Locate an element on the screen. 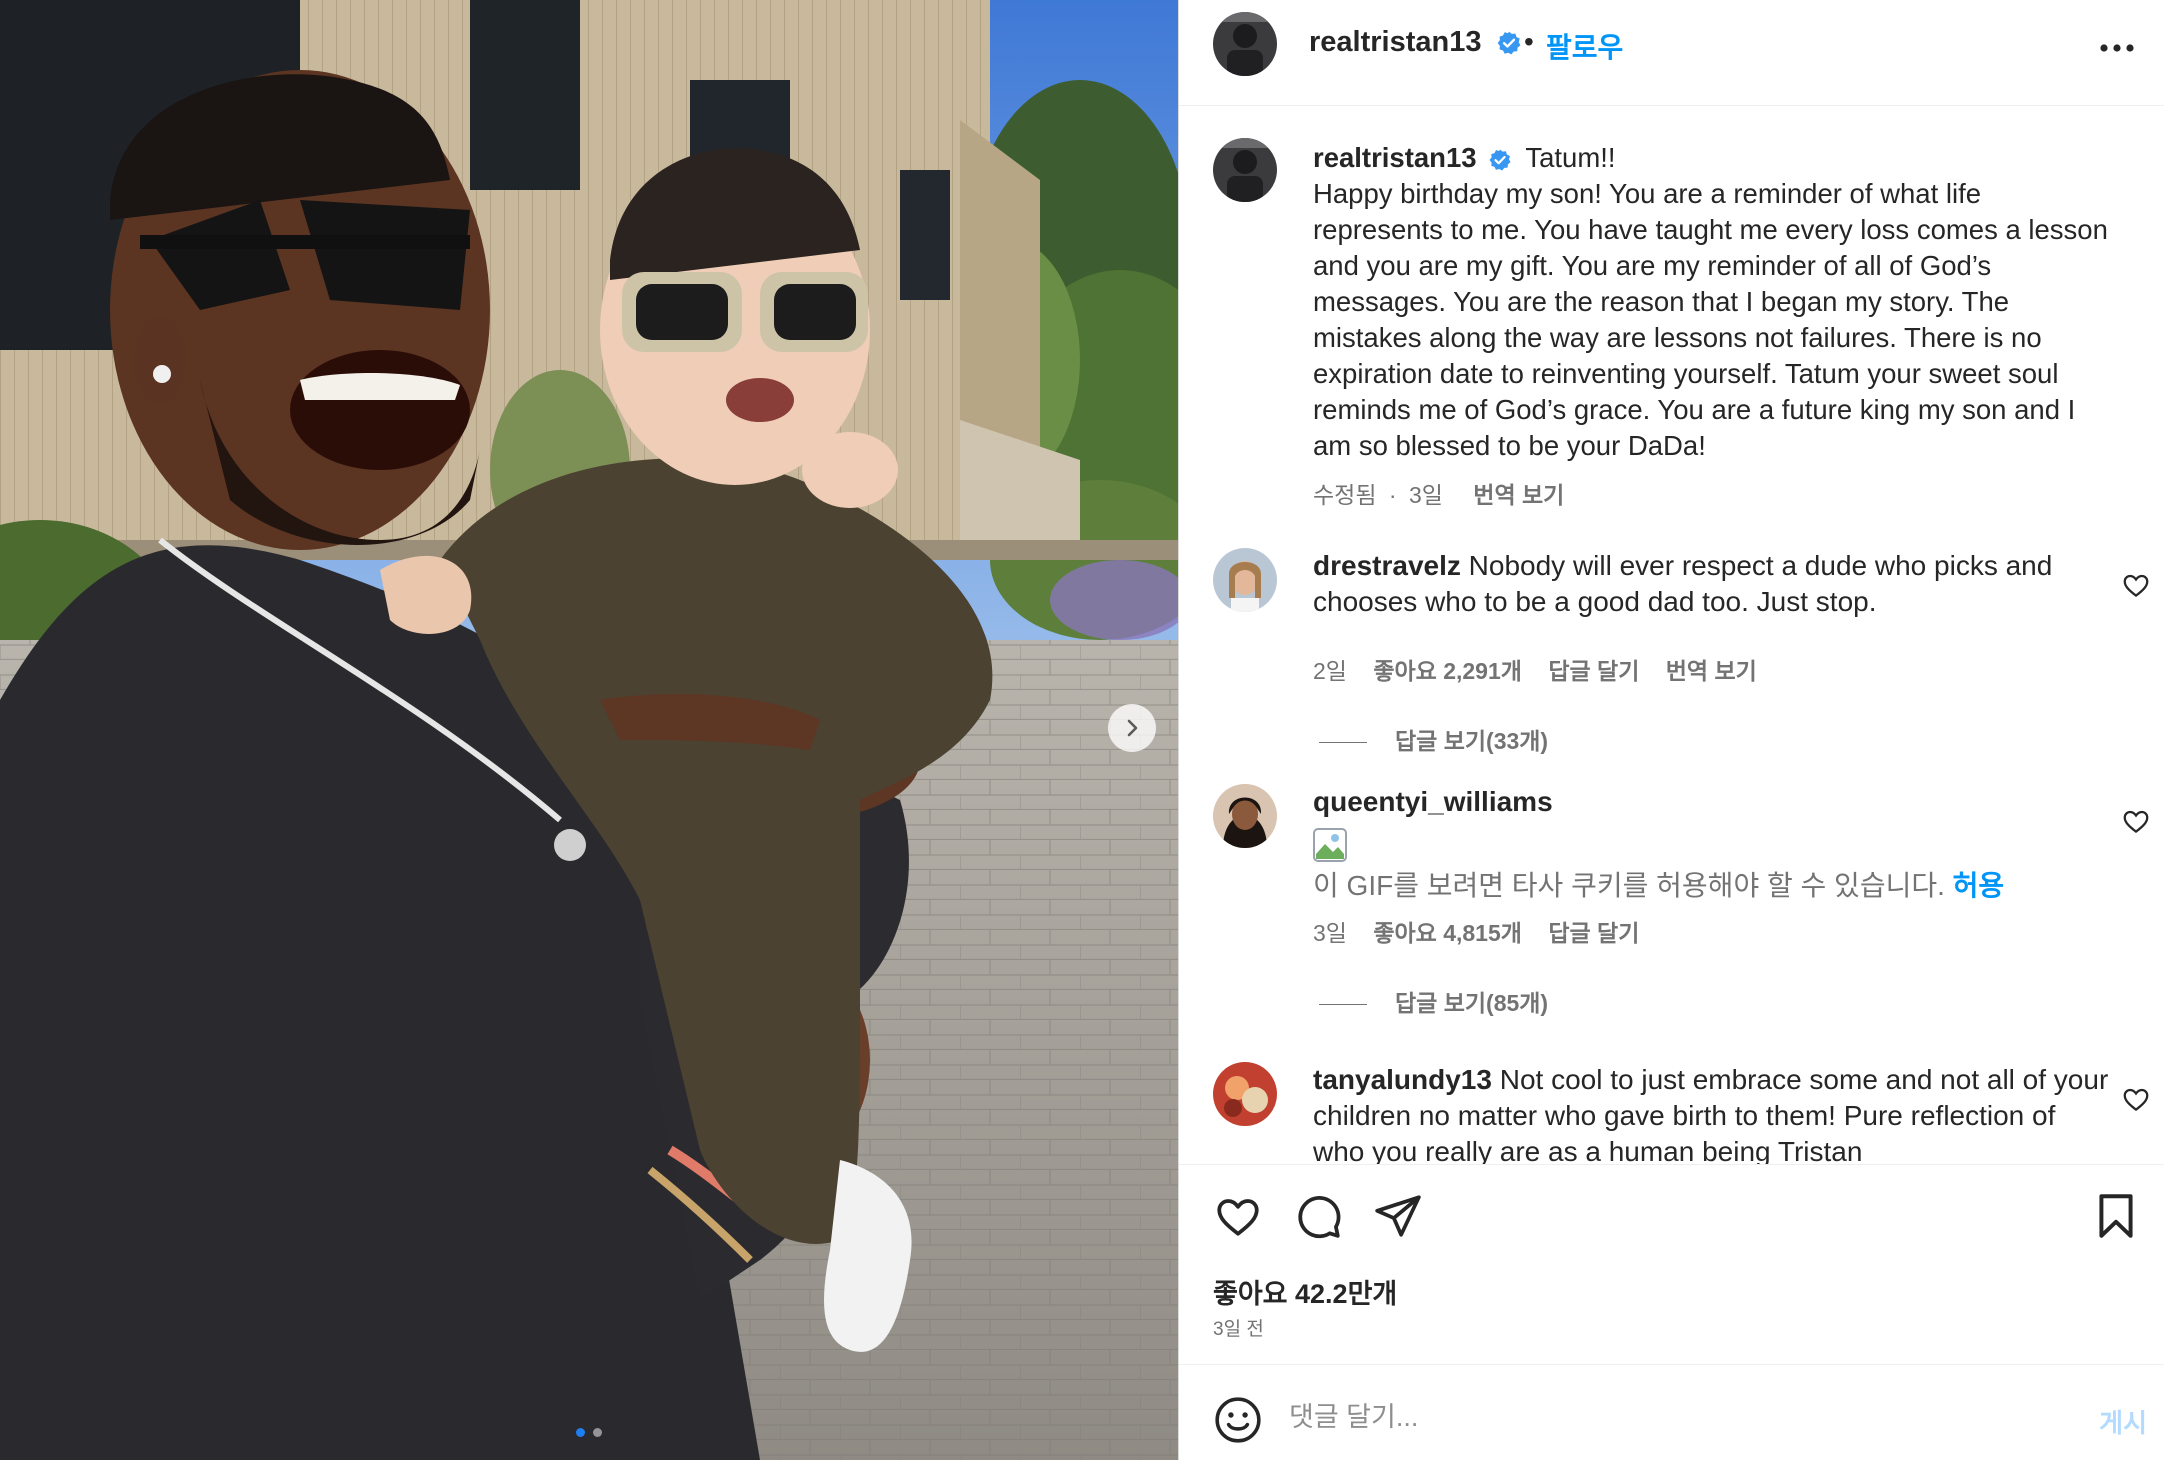 This screenshot has width=2164, height=1460. author-avatar-image is located at coordinates (1245, 44).